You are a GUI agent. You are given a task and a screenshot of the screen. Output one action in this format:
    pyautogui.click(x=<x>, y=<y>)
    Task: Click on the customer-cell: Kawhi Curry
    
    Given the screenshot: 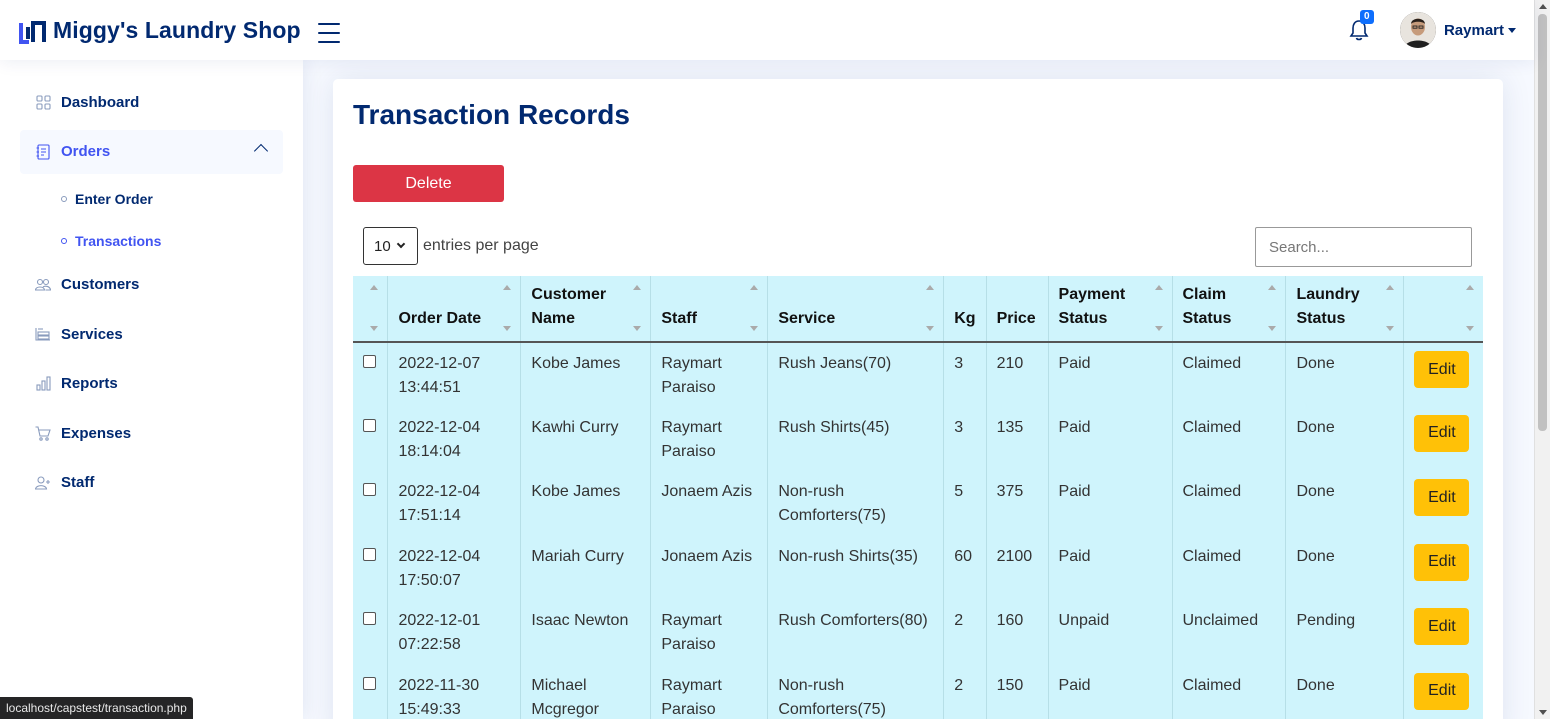 What is the action you would take?
    pyautogui.click(x=586, y=438)
    